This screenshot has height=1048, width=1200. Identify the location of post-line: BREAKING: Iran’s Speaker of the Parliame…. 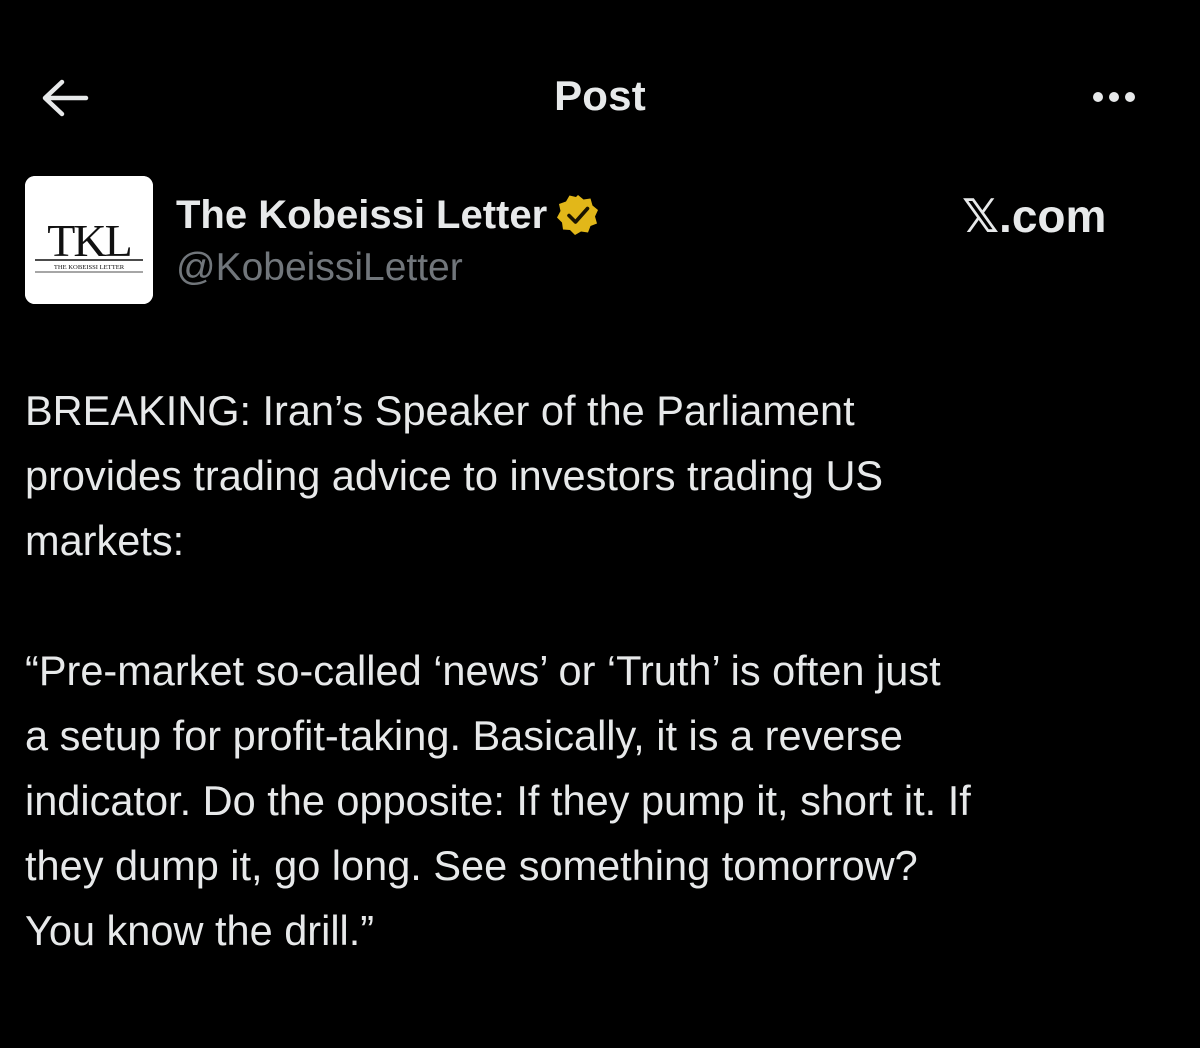
(440, 410).